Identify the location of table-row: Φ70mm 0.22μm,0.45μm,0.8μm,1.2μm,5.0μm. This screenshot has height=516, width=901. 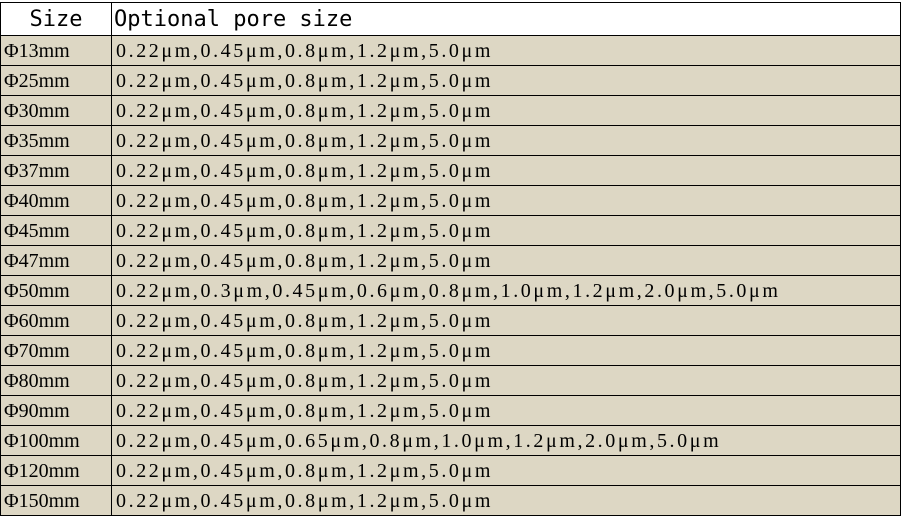
(450, 350).